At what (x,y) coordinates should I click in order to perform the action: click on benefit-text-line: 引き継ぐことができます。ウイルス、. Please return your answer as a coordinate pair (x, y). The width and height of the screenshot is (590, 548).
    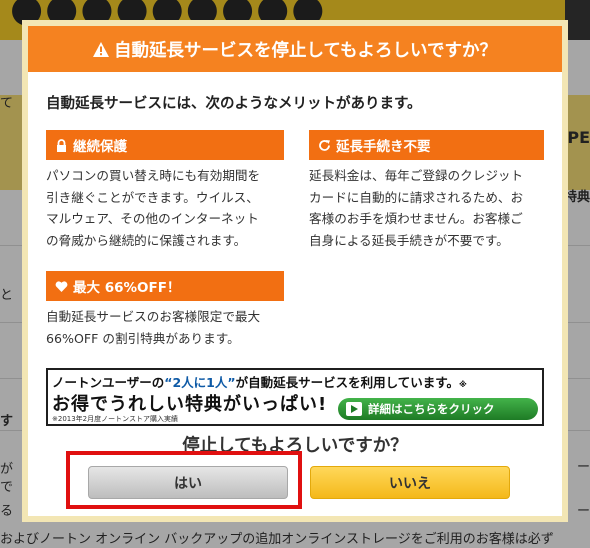
    Looking at the image, I should click on (152, 197).